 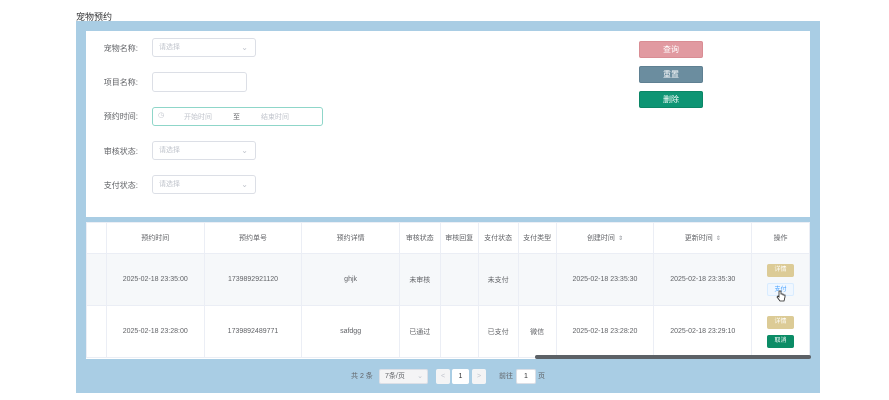 What do you see at coordinates (671, 49) in the screenshot?
I see `query-button: 查询` at bounding box center [671, 49].